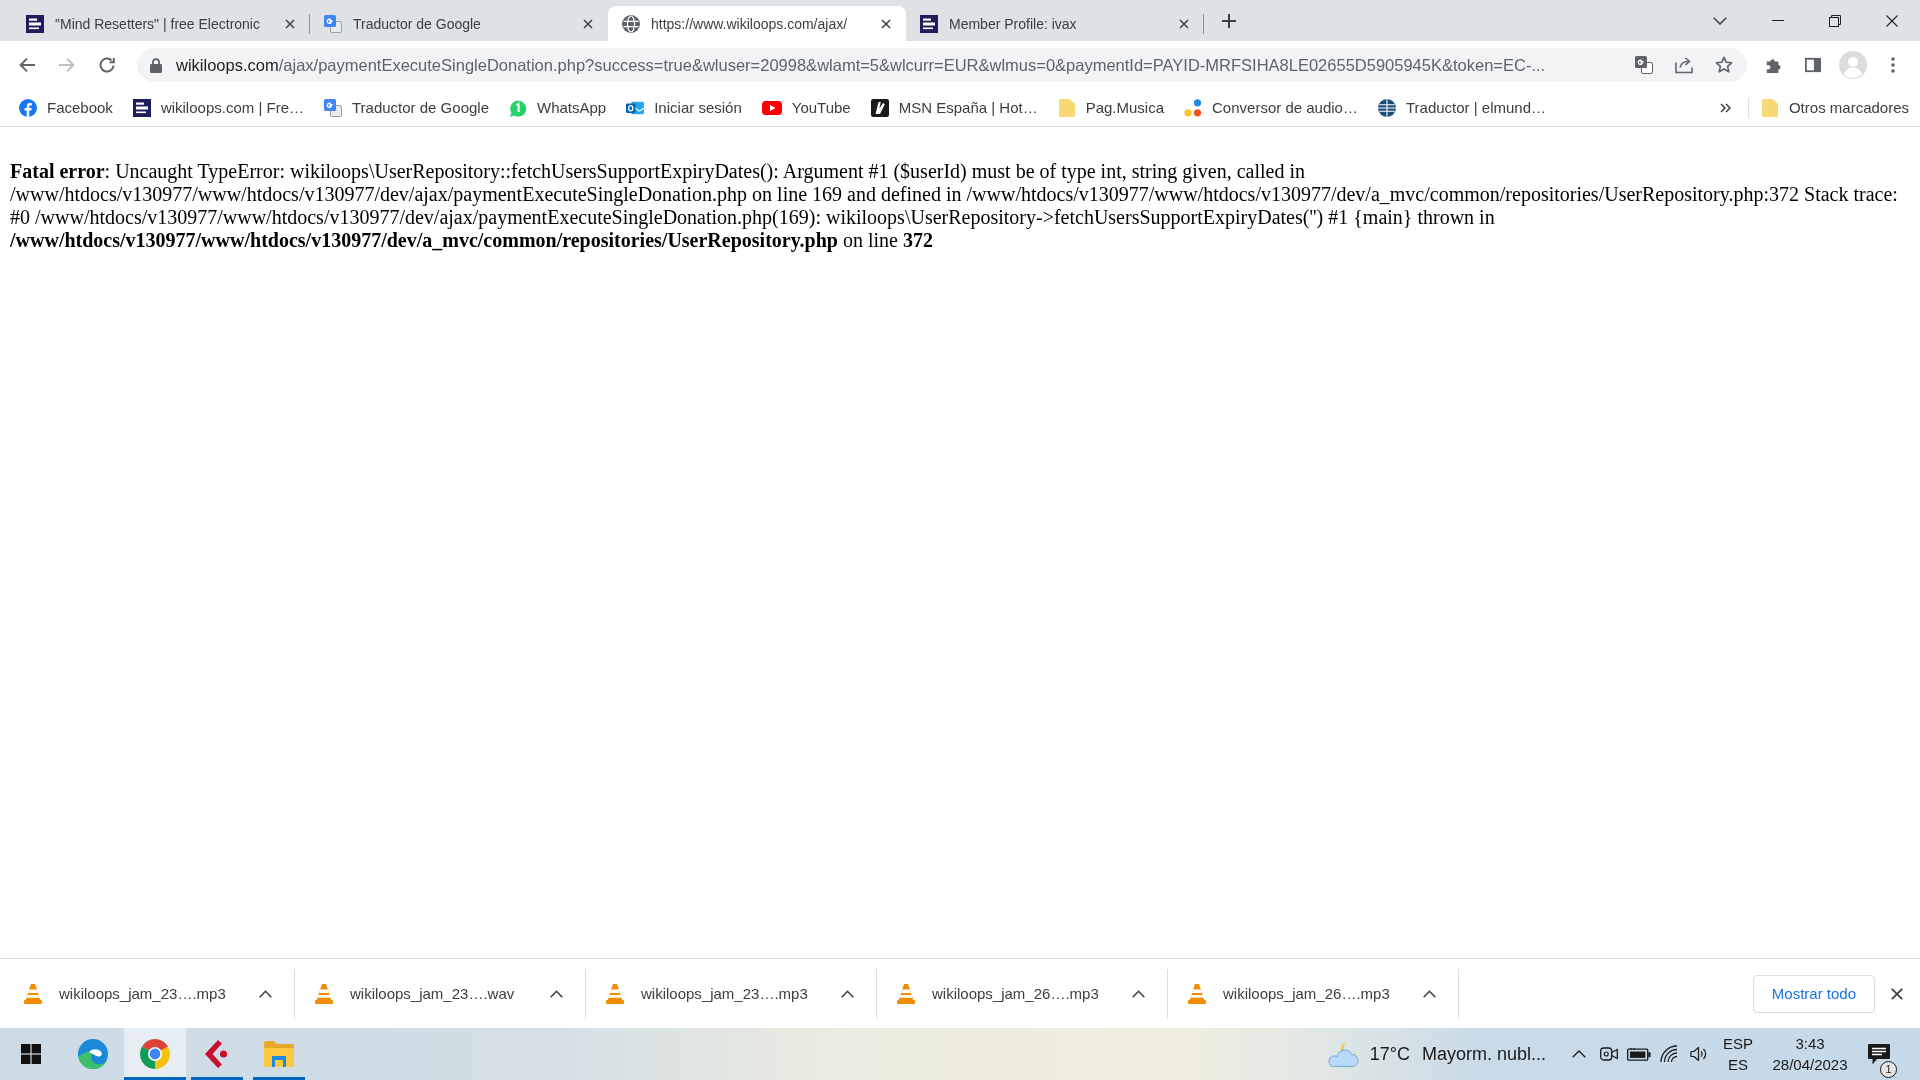 The image size is (1920, 1080). Describe the element at coordinates (1639, 1054) in the screenshot. I see `battery-icon` at that location.